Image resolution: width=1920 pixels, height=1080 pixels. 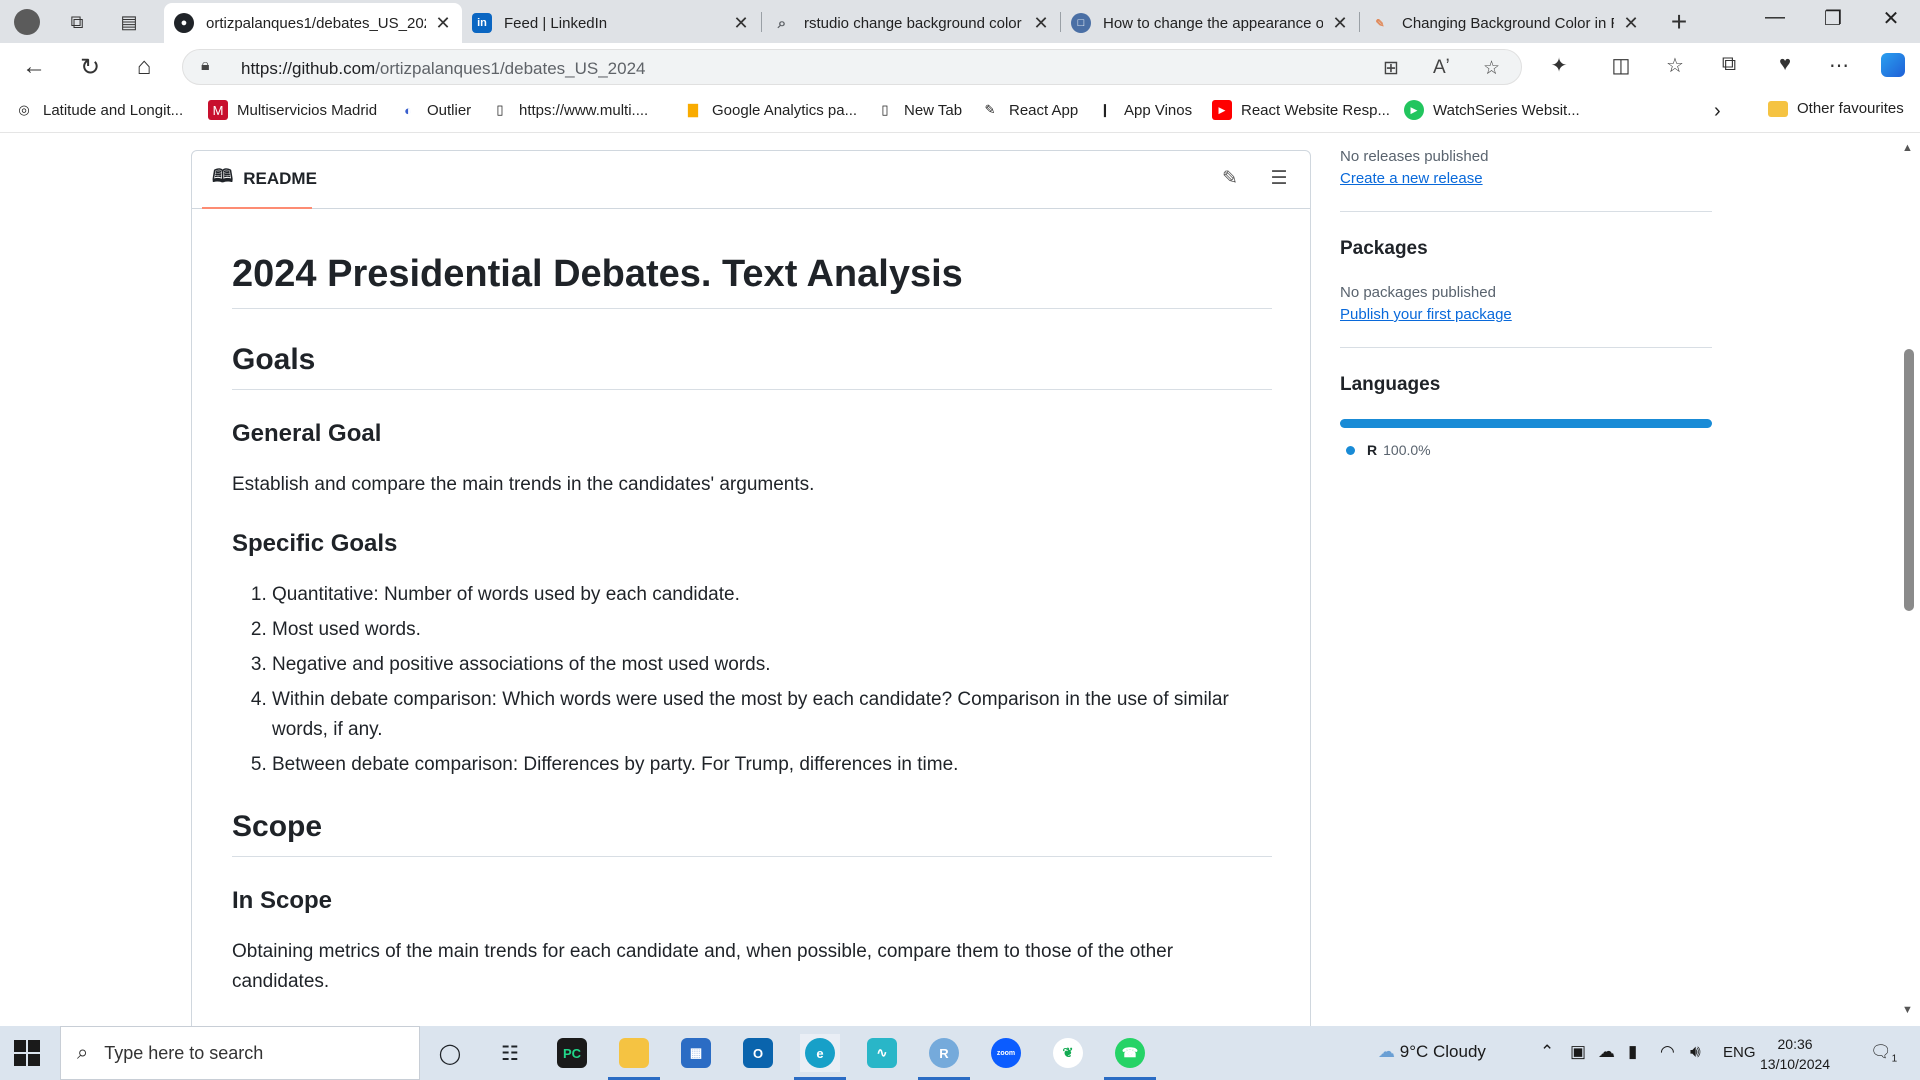 What do you see at coordinates (634, 1057) in the screenshot?
I see `file-explorer-icon` at bounding box center [634, 1057].